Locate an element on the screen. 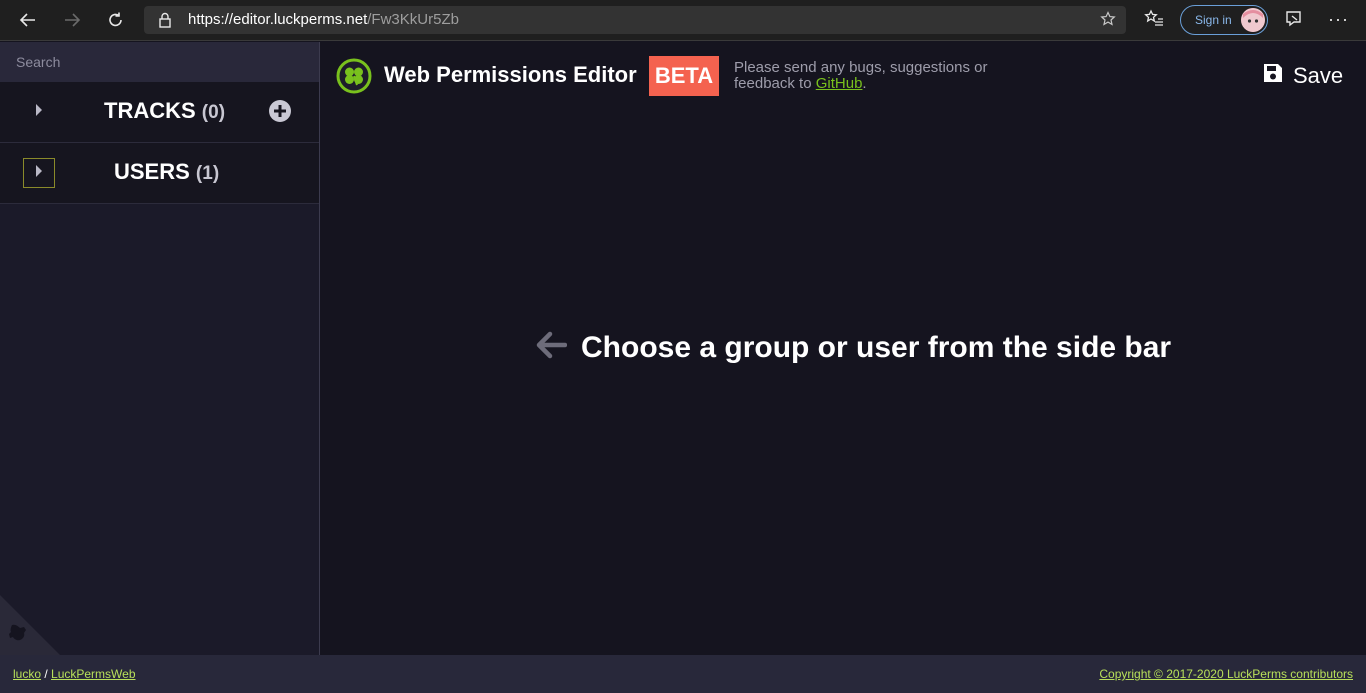 This screenshot has height=693, width=1366. search-input is located at coordinates (159, 62).